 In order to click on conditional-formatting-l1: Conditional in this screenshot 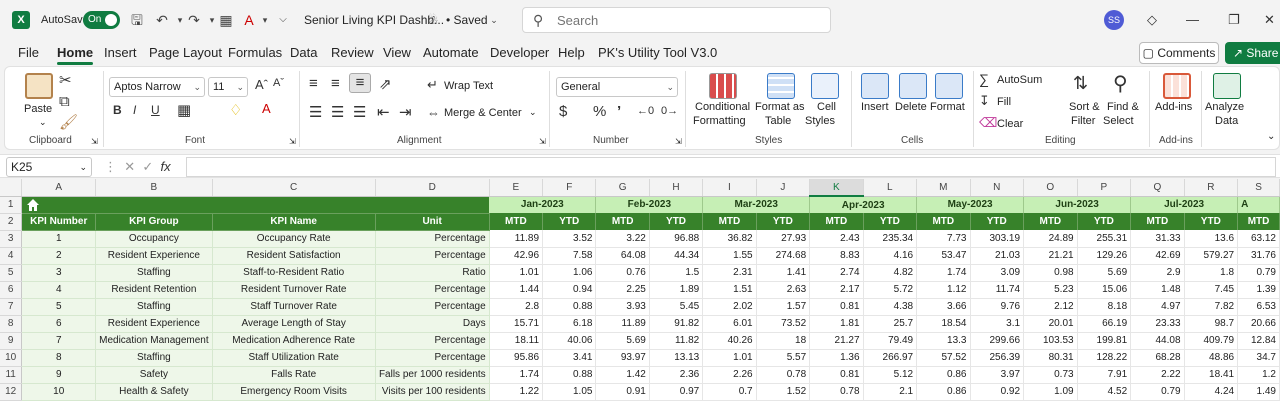, I will do `click(722, 107)`.